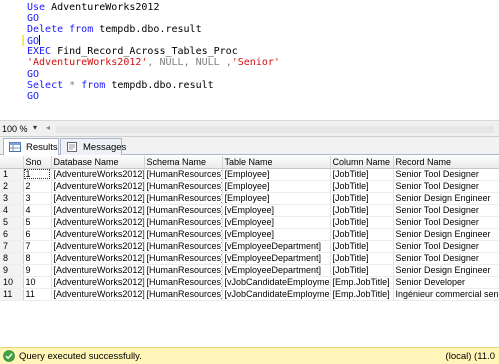  What do you see at coordinates (37, 222) in the screenshot?
I see `cell-sno: 5` at bounding box center [37, 222].